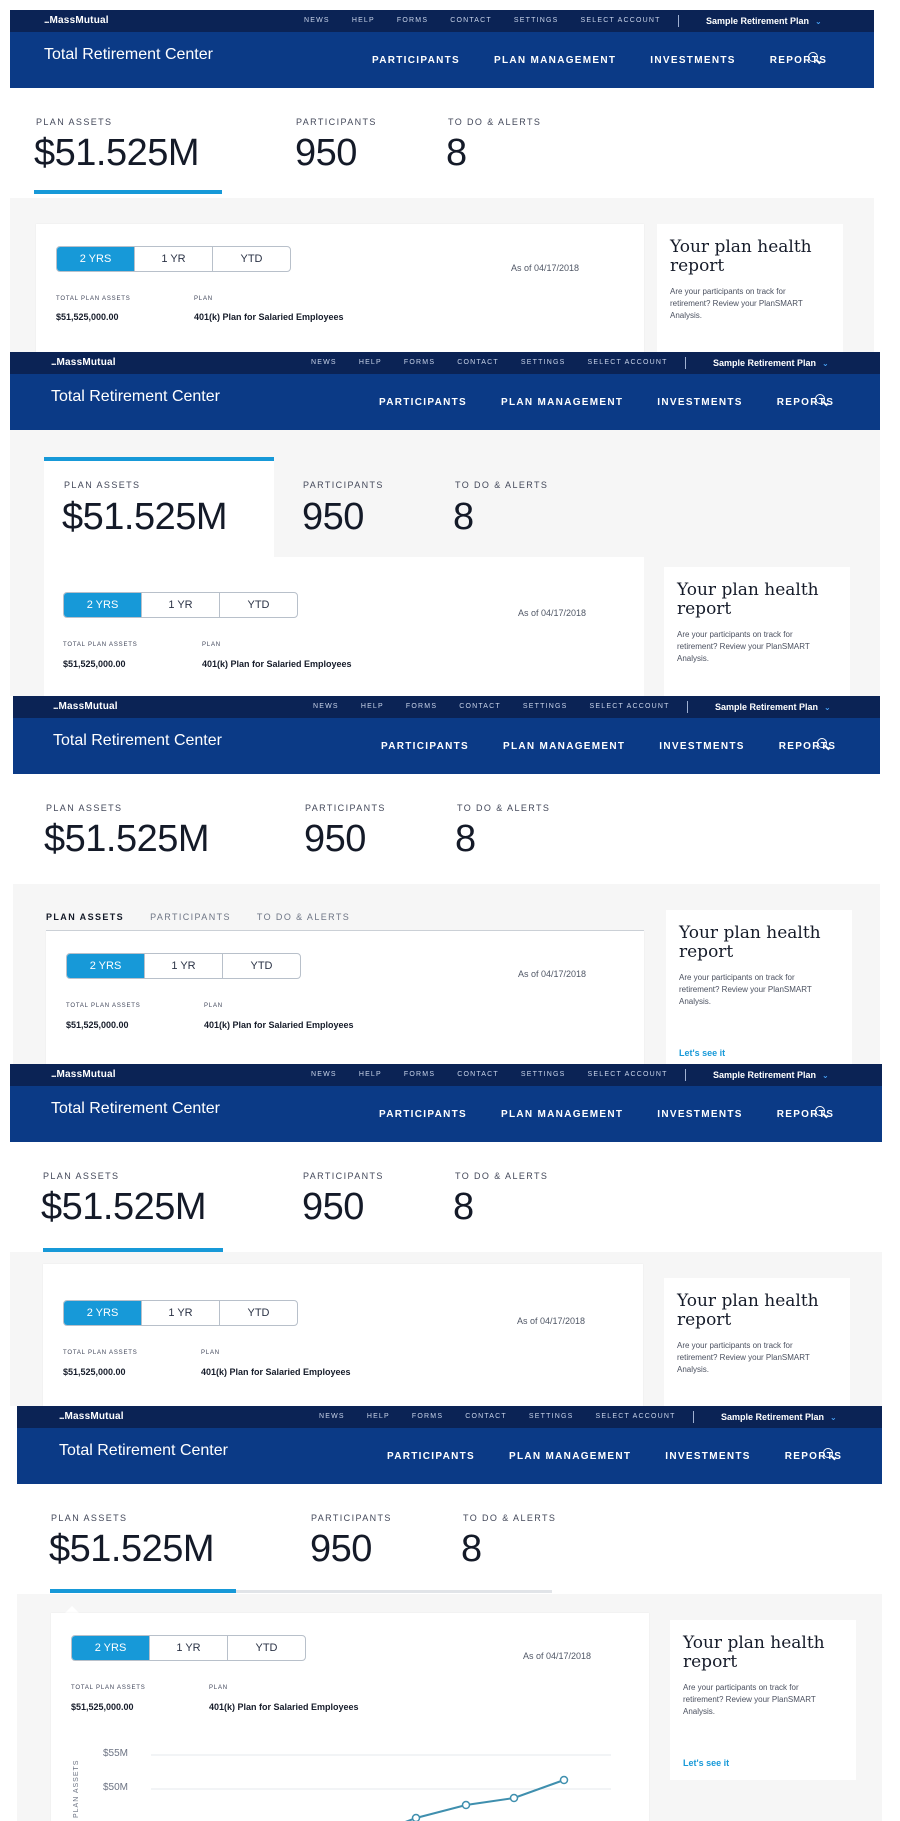  What do you see at coordinates (345, 808) in the screenshot?
I see `stat-label-participants: PARTICIPANTS` at bounding box center [345, 808].